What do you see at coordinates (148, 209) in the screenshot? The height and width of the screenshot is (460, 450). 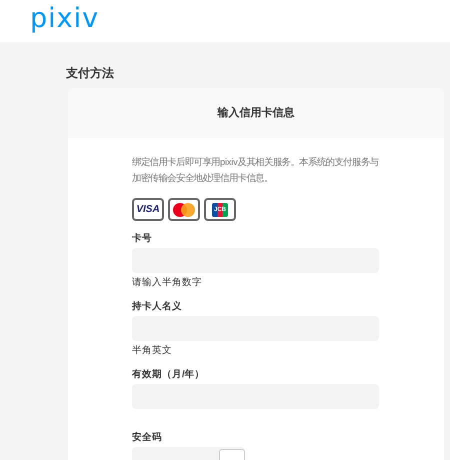 I see `visa-logo: VISA` at bounding box center [148, 209].